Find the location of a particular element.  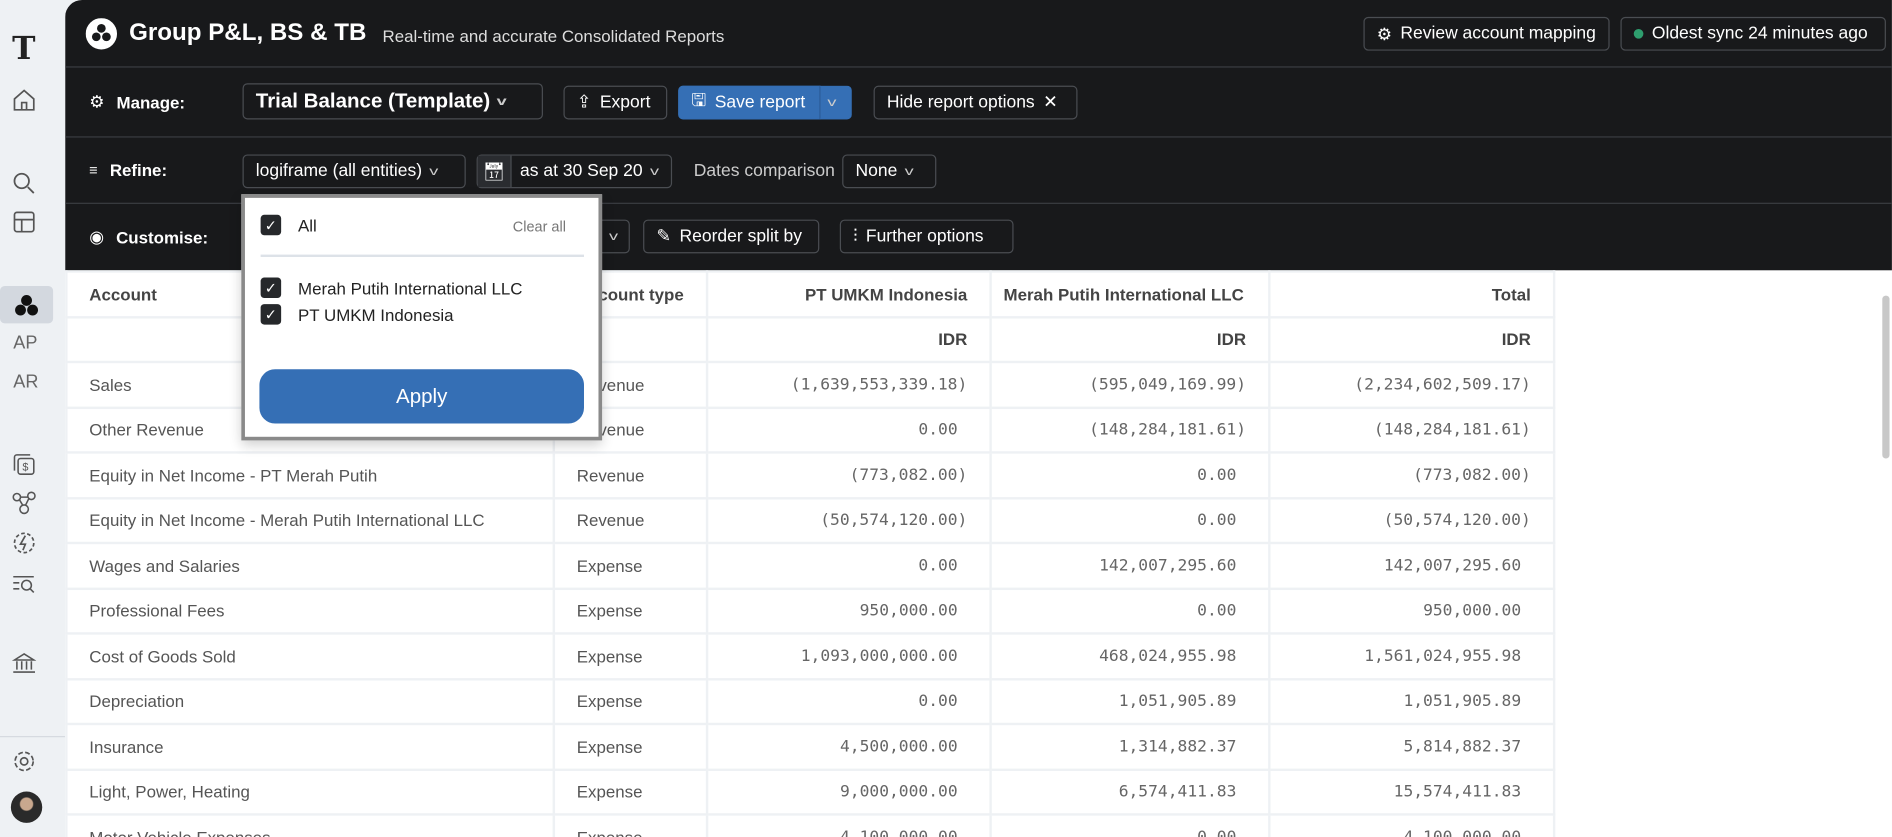

avatar is located at coordinates (26, 807).